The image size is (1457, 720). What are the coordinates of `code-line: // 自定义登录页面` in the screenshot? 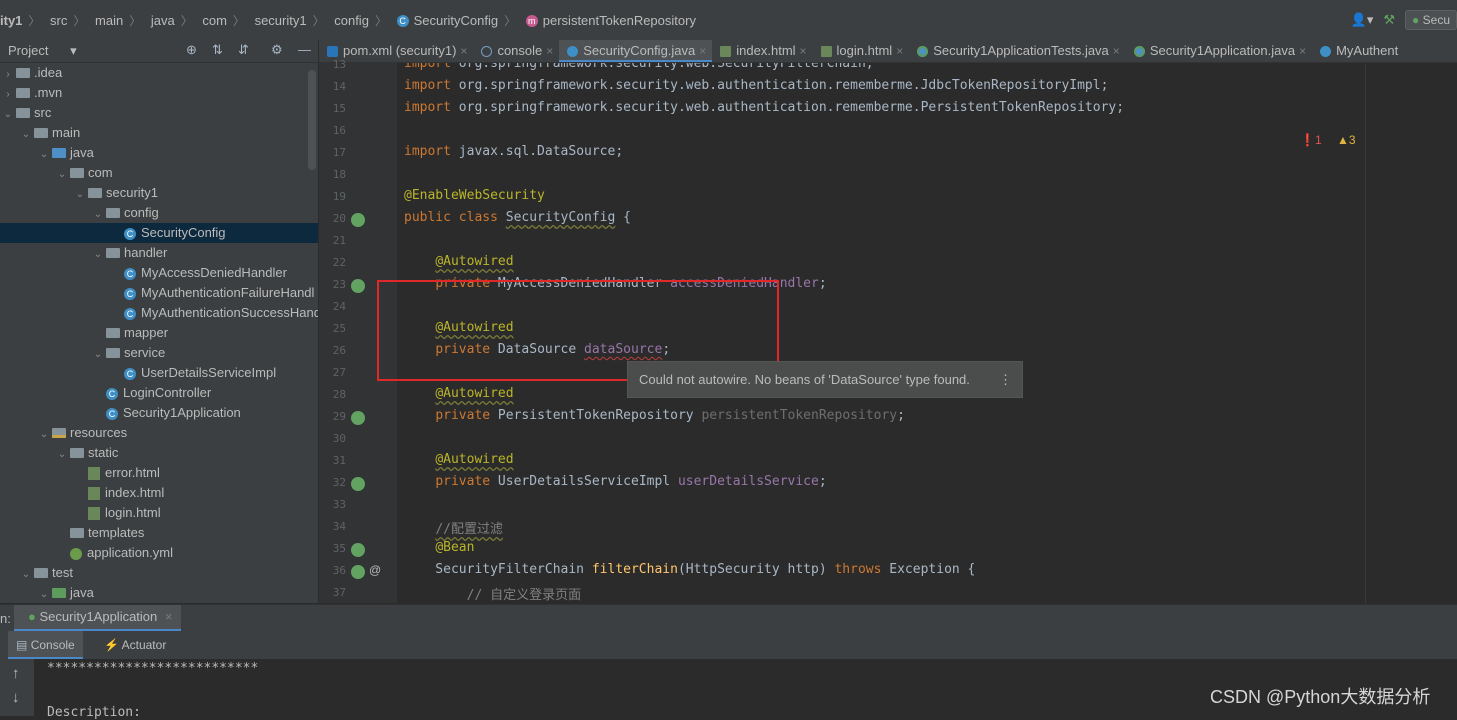 It's located at (492, 593).